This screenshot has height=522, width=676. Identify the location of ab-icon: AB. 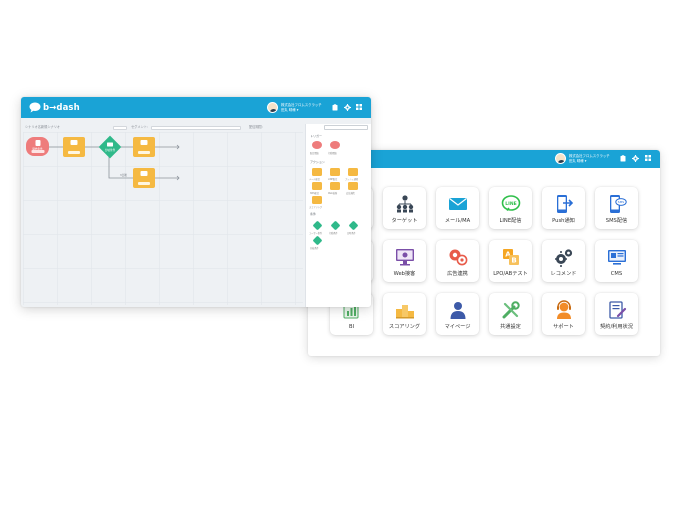
(511, 257).